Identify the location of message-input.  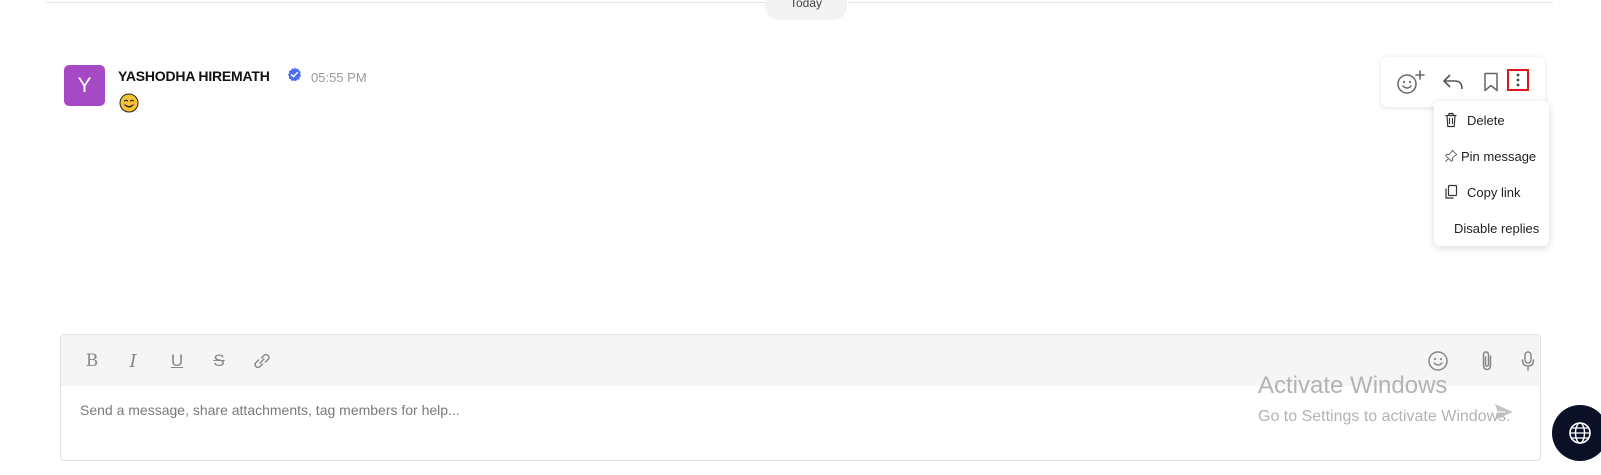
(770, 410).